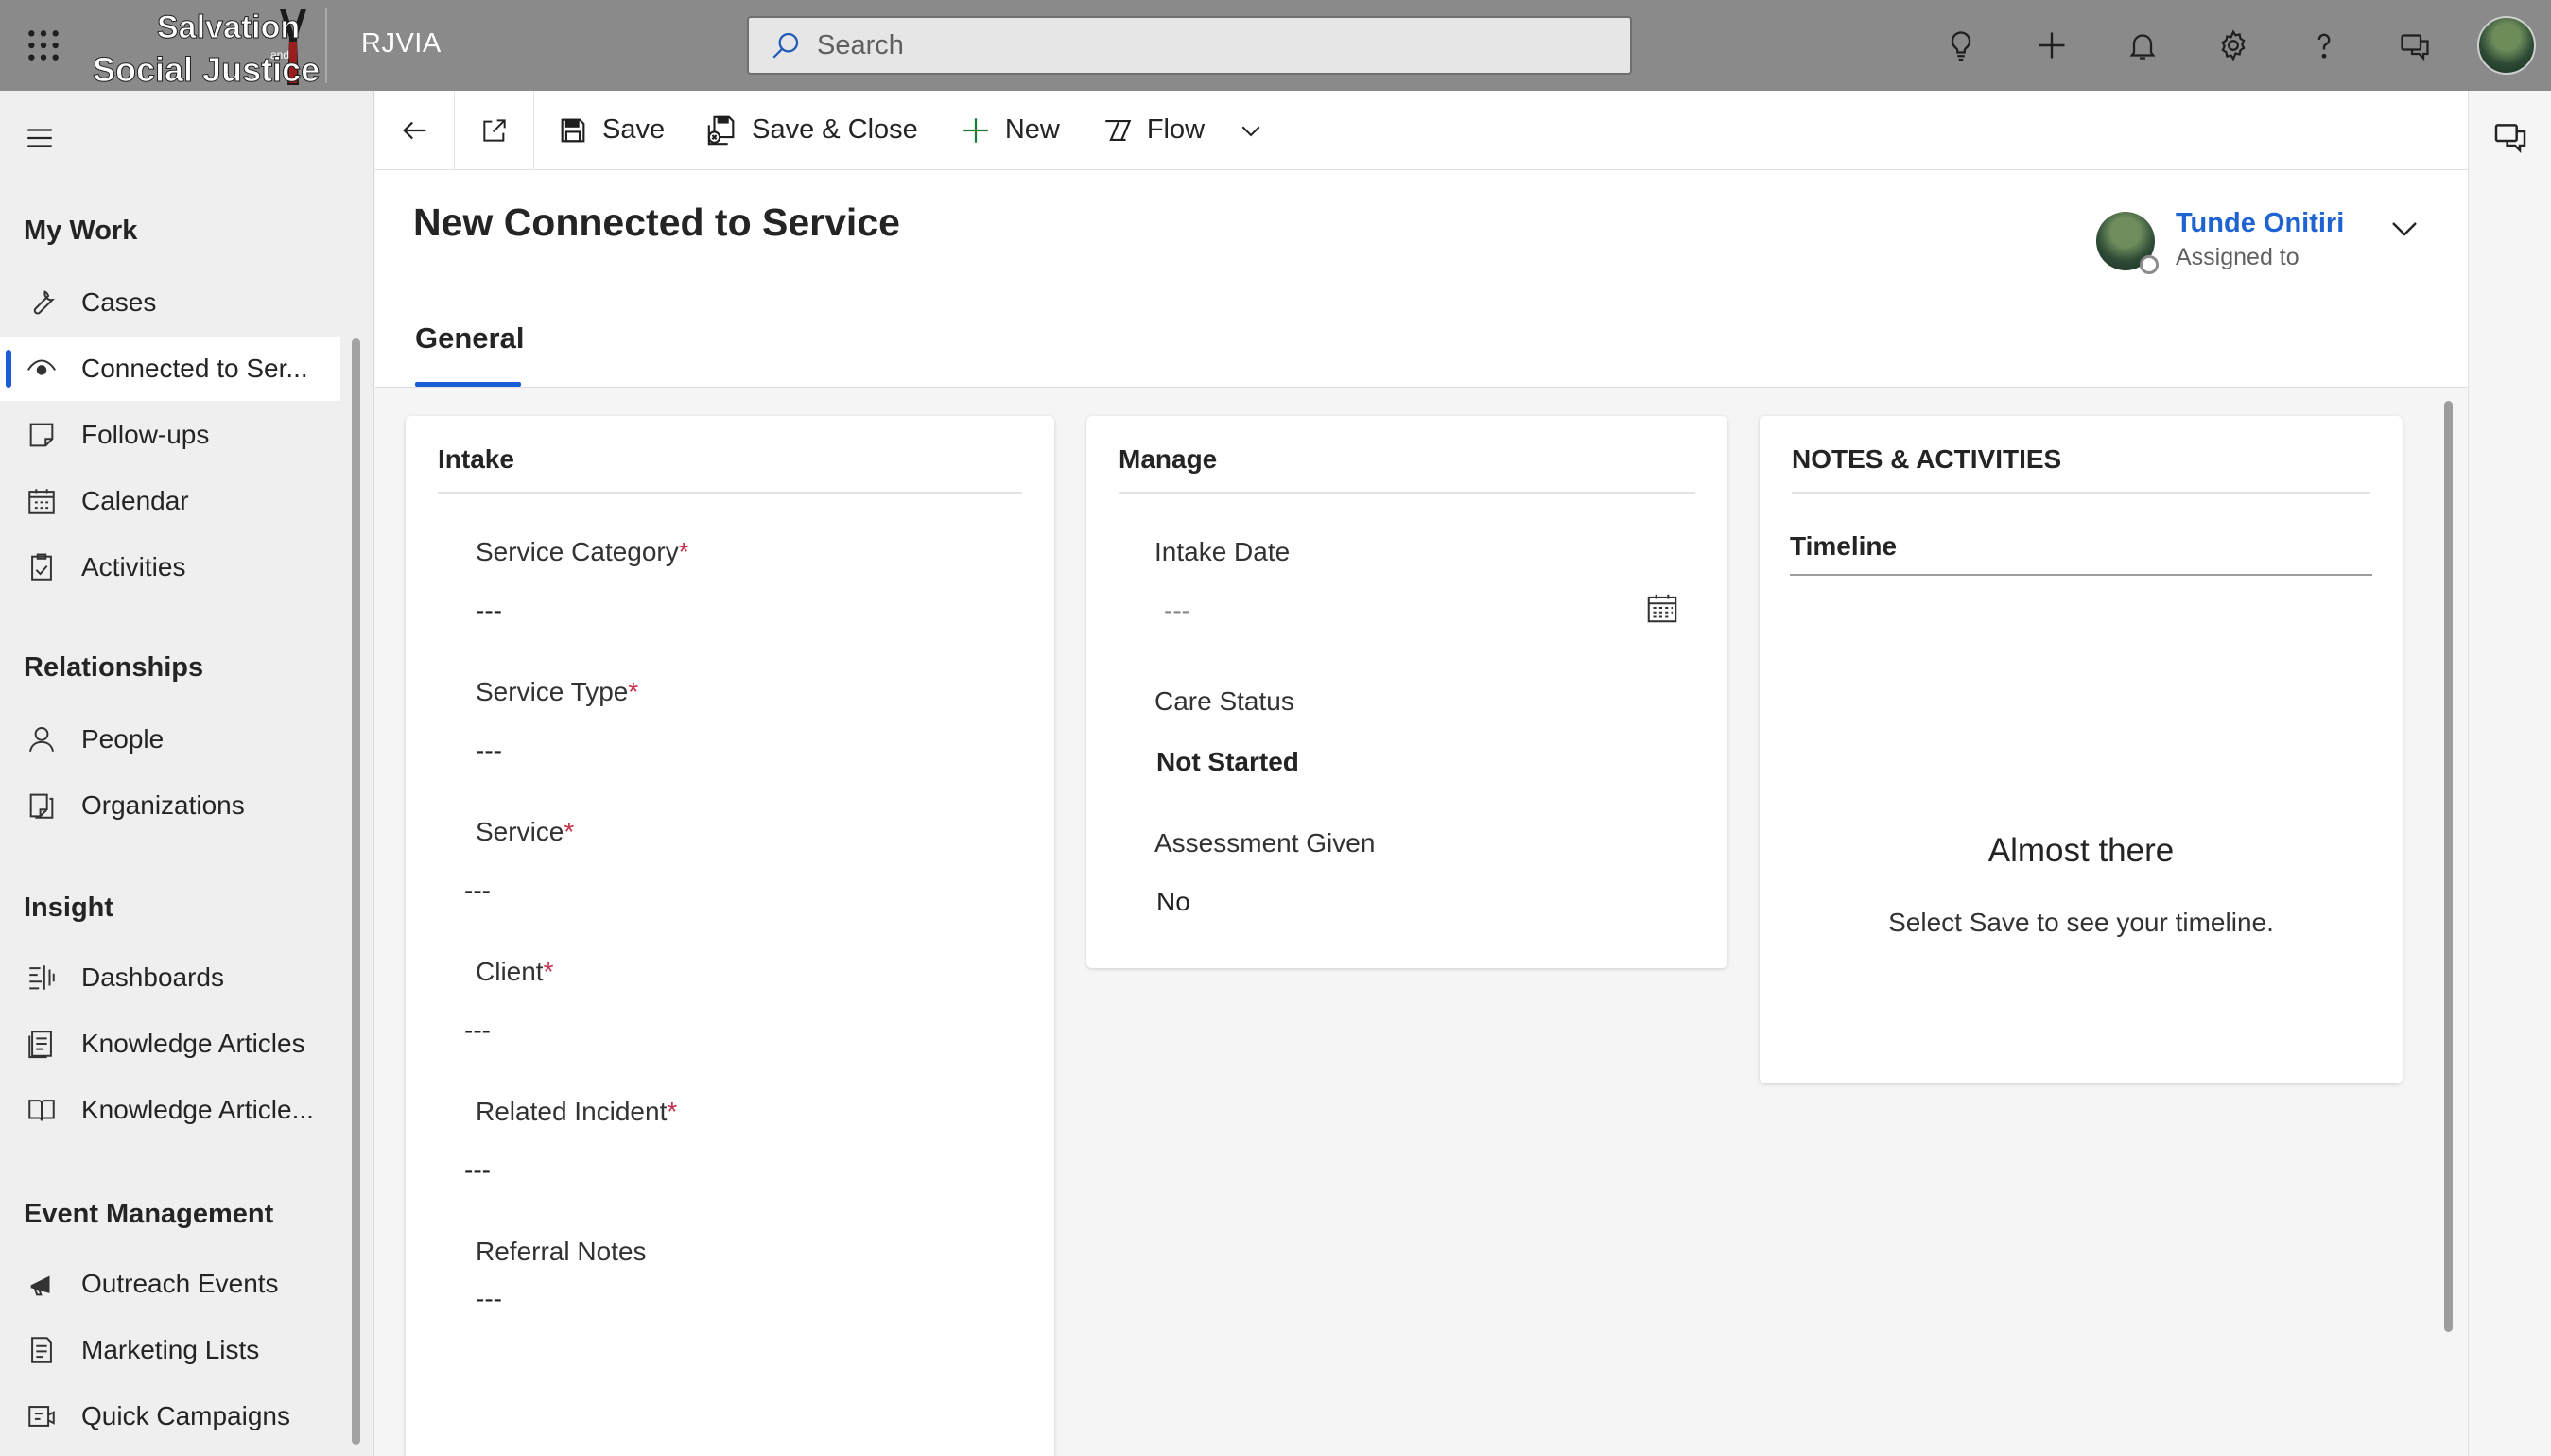 This screenshot has height=1456, width=2551. What do you see at coordinates (42, 1284) in the screenshot?
I see `megaphone-icon` at bounding box center [42, 1284].